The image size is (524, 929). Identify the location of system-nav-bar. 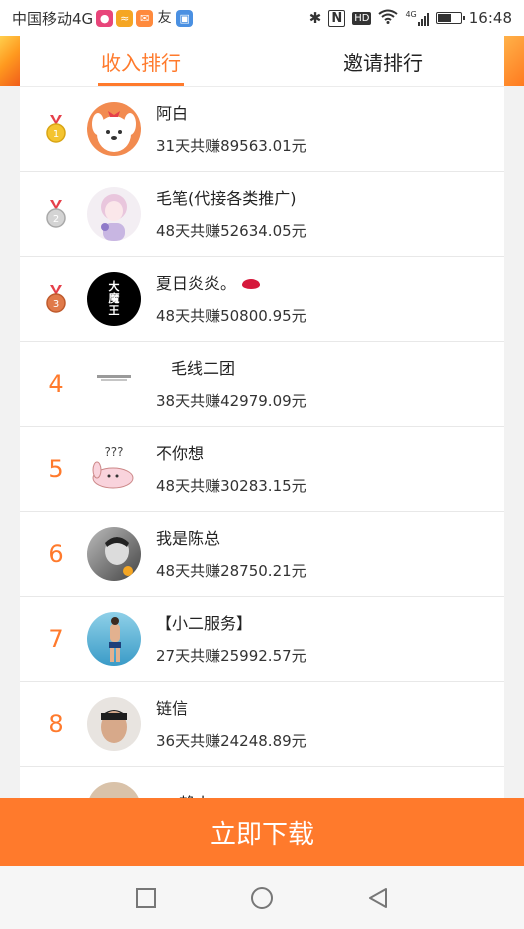
(262, 897).